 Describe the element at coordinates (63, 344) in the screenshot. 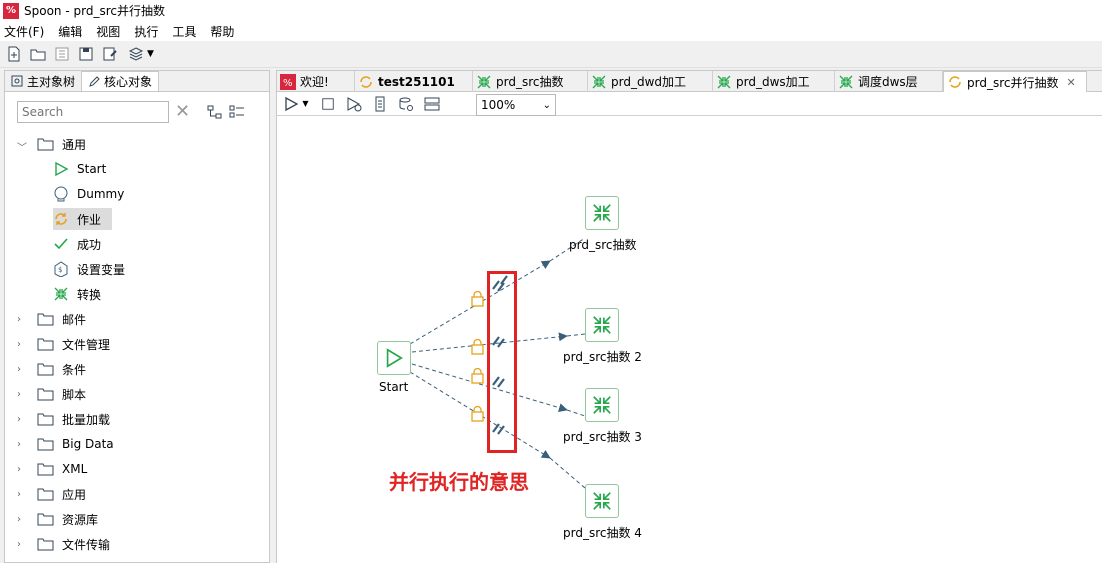

I see `tree-folder-file-management: › 文件管理` at that location.